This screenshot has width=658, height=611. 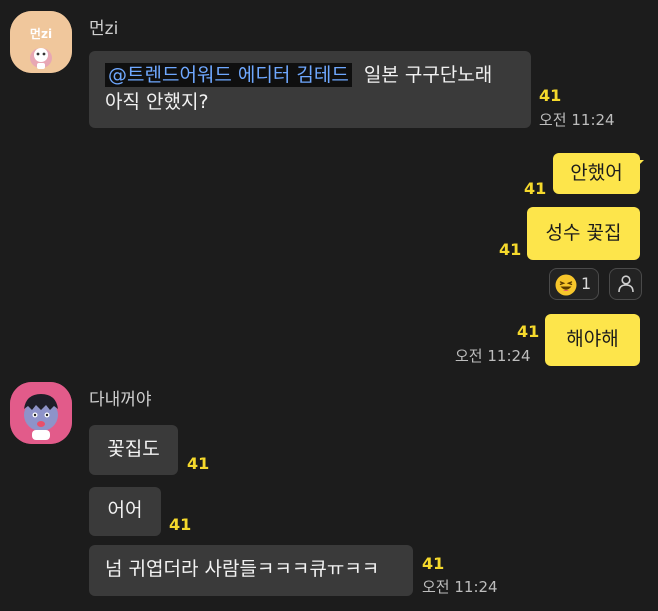 I want to click on person-icon, so click(x=626, y=284).